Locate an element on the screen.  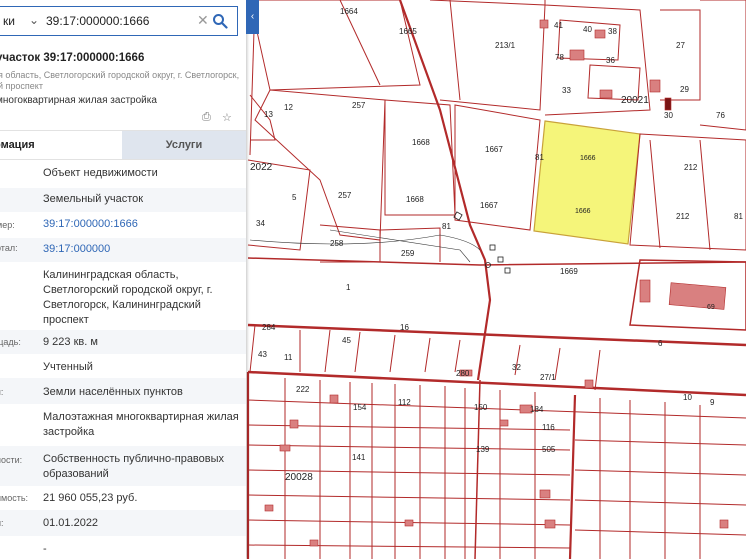
label-11: 11 is located at coordinates (288, 357).